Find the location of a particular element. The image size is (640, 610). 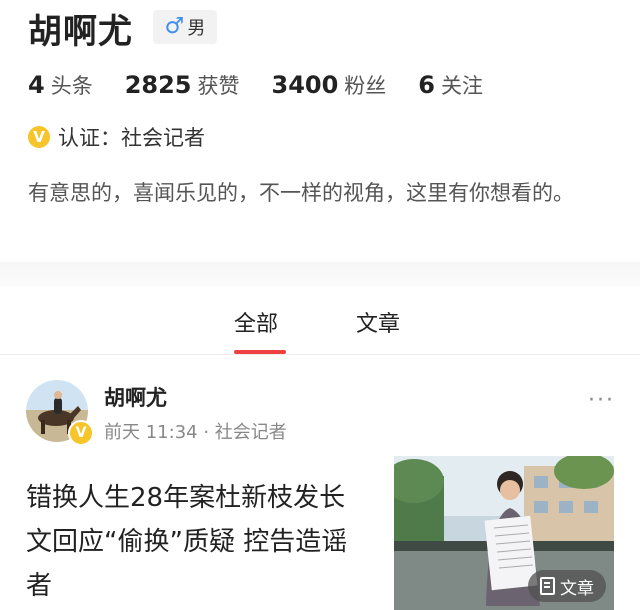

stat-posts-label: 头条 is located at coordinates (71, 86).